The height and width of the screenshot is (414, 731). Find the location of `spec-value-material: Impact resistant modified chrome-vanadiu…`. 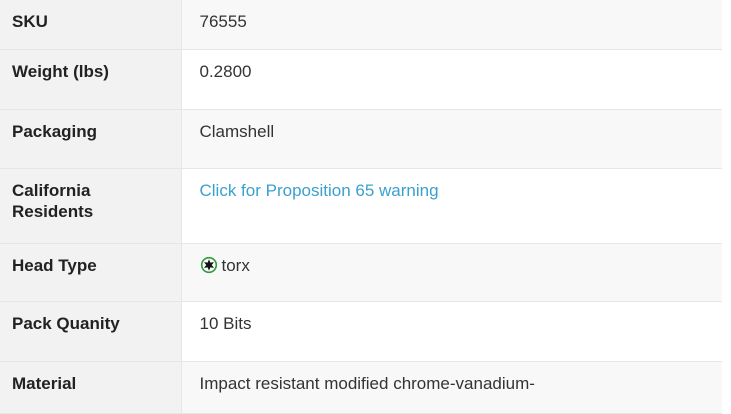

spec-value-material: Impact resistant modified chrome-vanadiu… is located at coordinates (451, 387).